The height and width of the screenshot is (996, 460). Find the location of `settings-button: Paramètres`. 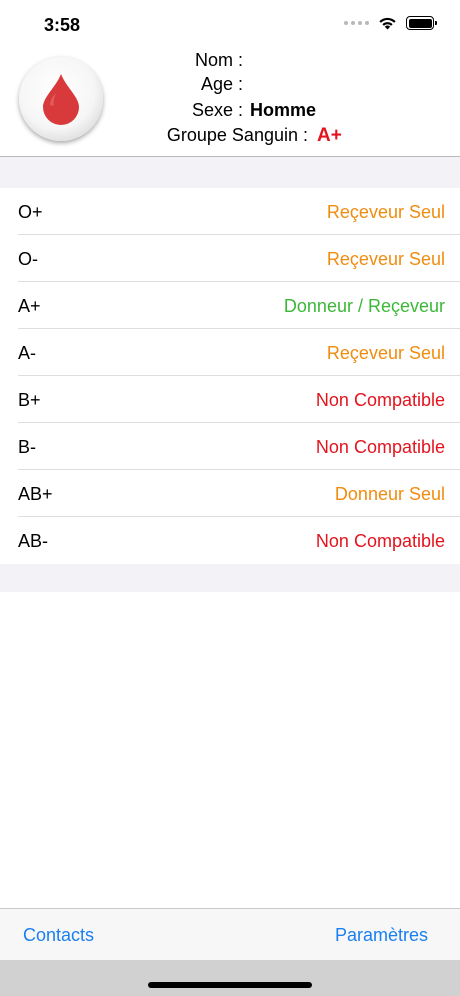

settings-button: Paramètres is located at coordinates (381, 935).